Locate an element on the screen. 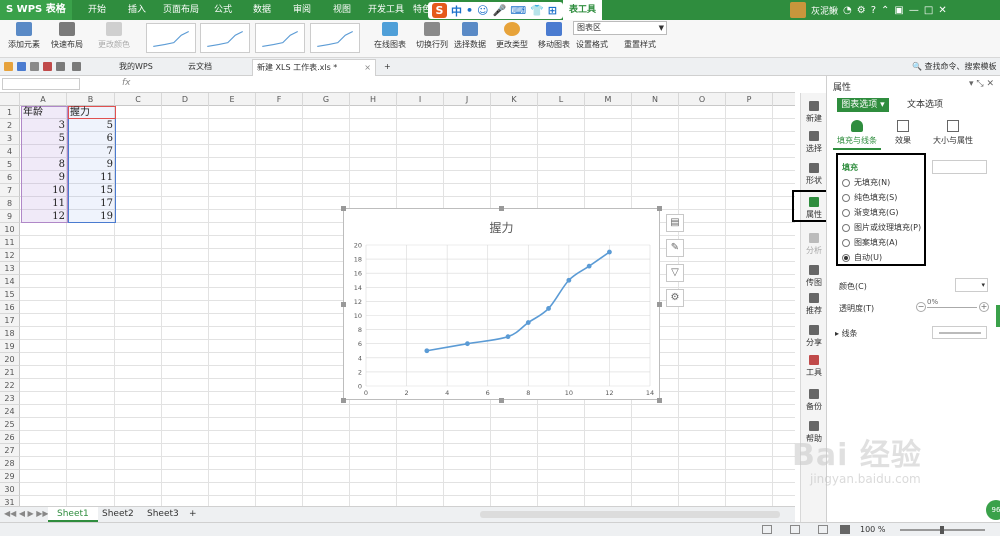 This screenshot has height=536, width=1000. panel-collapse-tab is located at coordinates (998, 316).